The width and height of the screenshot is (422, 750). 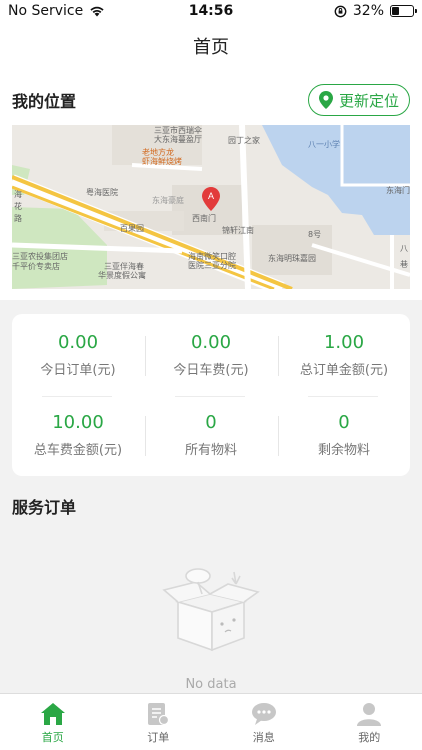 I want to click on service-orders-title: 服务订单, so click(x=44, y=507).